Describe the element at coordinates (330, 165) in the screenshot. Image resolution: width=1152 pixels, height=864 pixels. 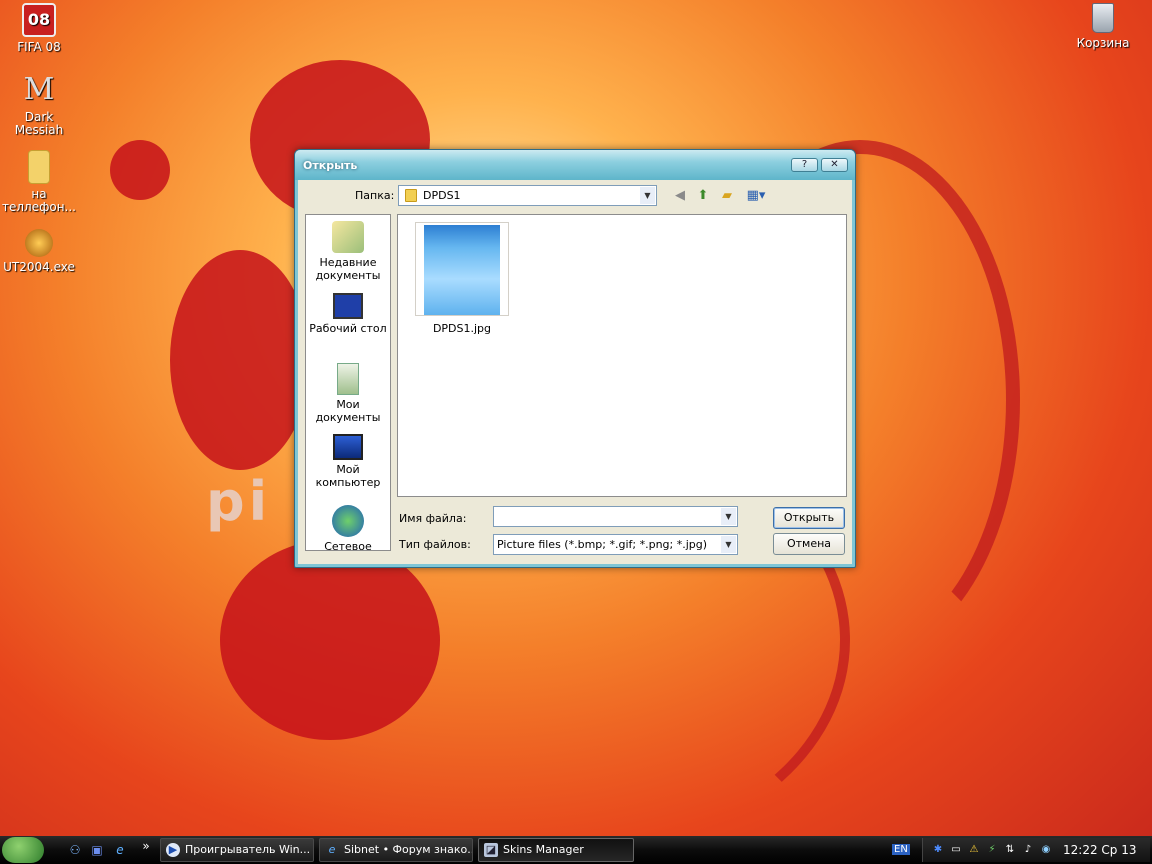
I see `dialog-title: Открыть` at that location.